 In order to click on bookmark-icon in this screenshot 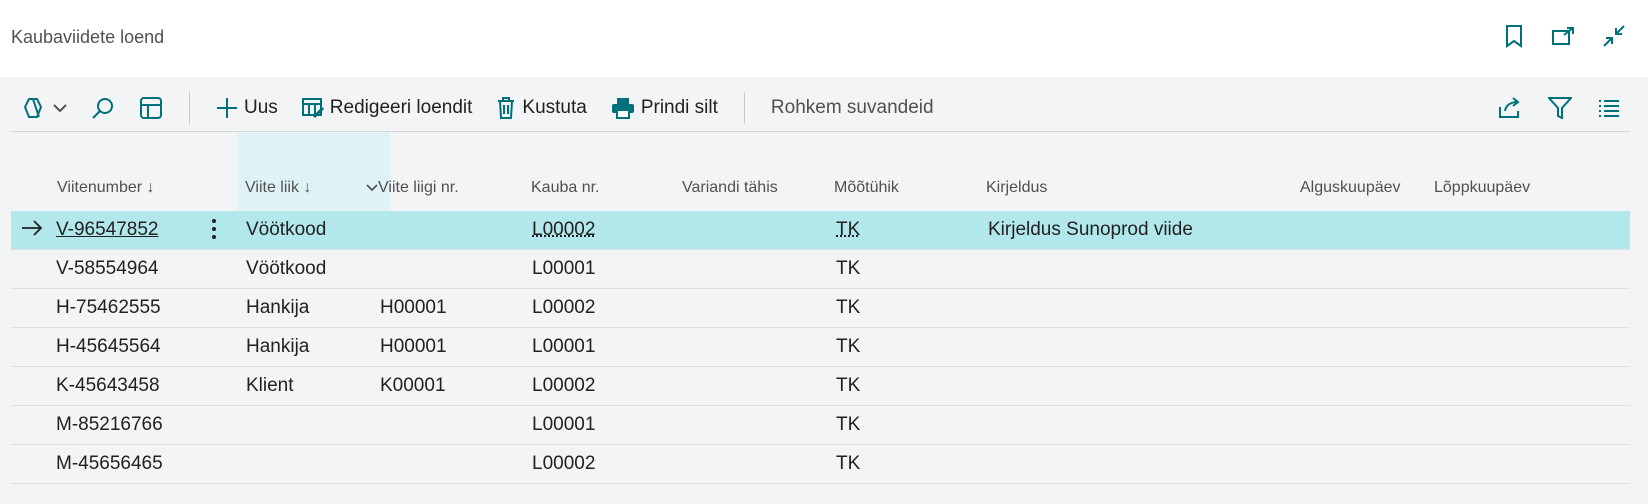, I will do `click(1514, 36)`.